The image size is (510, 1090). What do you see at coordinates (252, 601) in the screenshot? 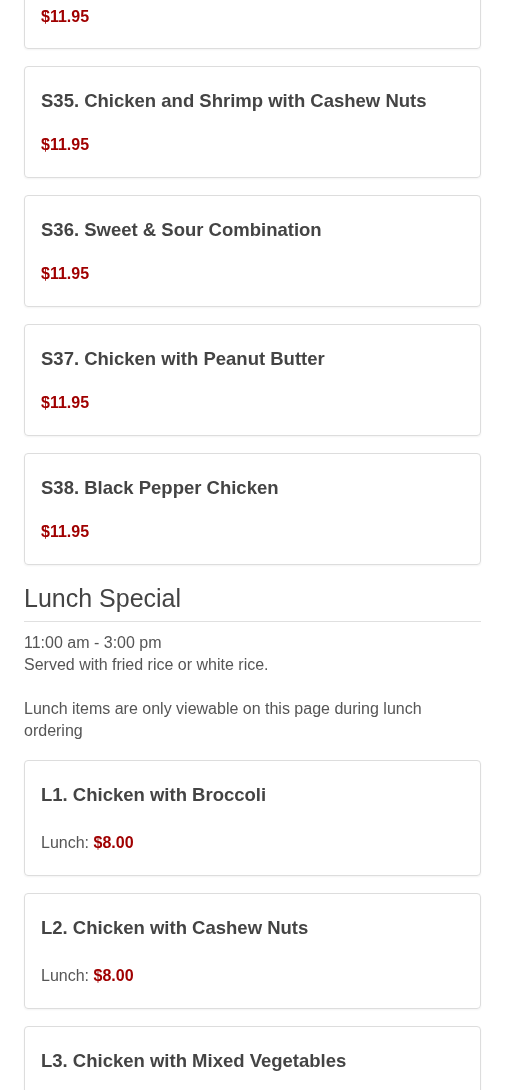
I see `section-heading: Lunch Special` at bounding box center [252, 601].